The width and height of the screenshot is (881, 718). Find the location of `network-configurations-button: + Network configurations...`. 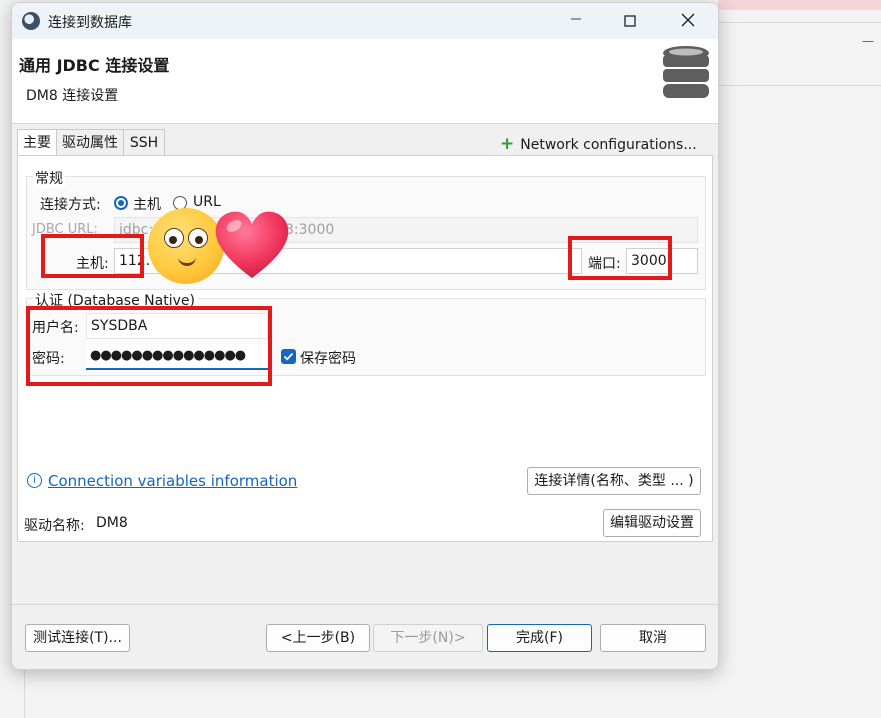

network-configurations-button: + Network configurations... is located at coordinates (598, 144).